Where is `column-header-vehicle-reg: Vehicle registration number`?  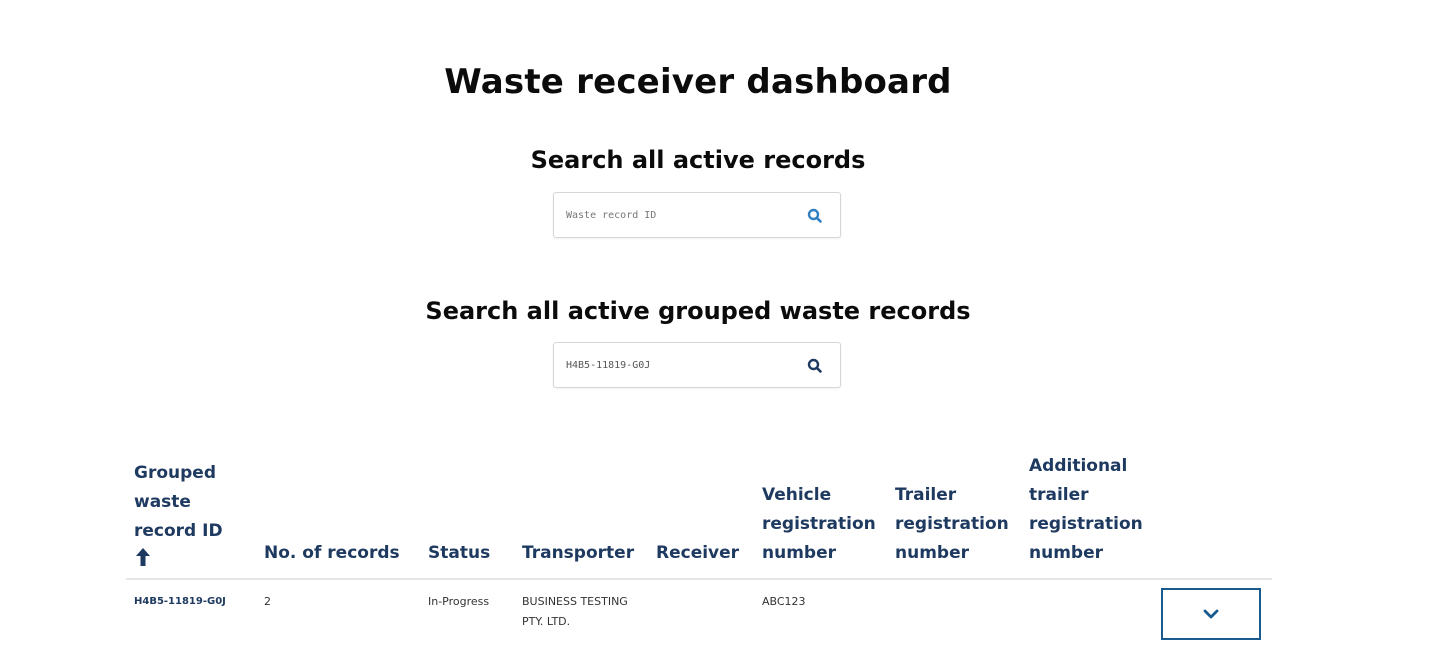 column-header-vehicle-reg: Vehicle registration number is located at coordinates (824, 524).